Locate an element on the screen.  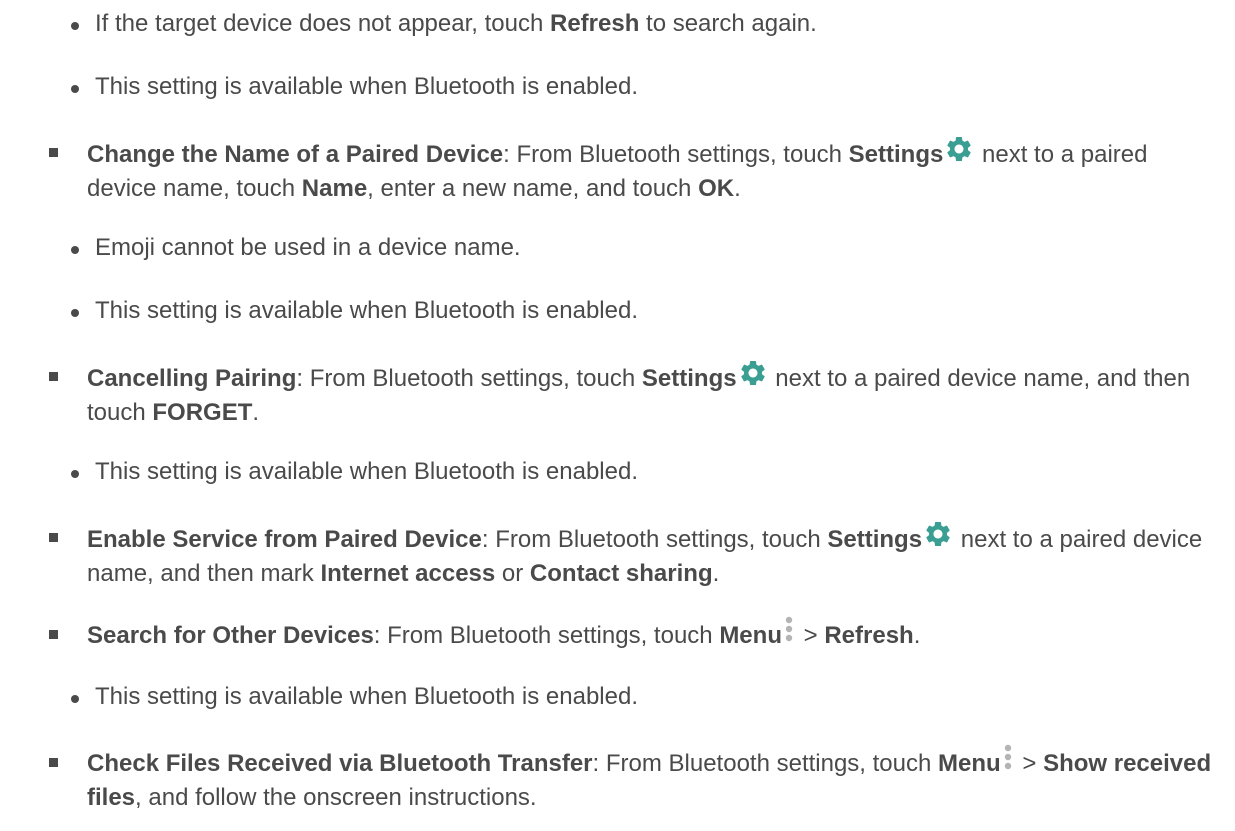
item-text: , and follow the onscreen instructions. is located at coordinates (336, 797).